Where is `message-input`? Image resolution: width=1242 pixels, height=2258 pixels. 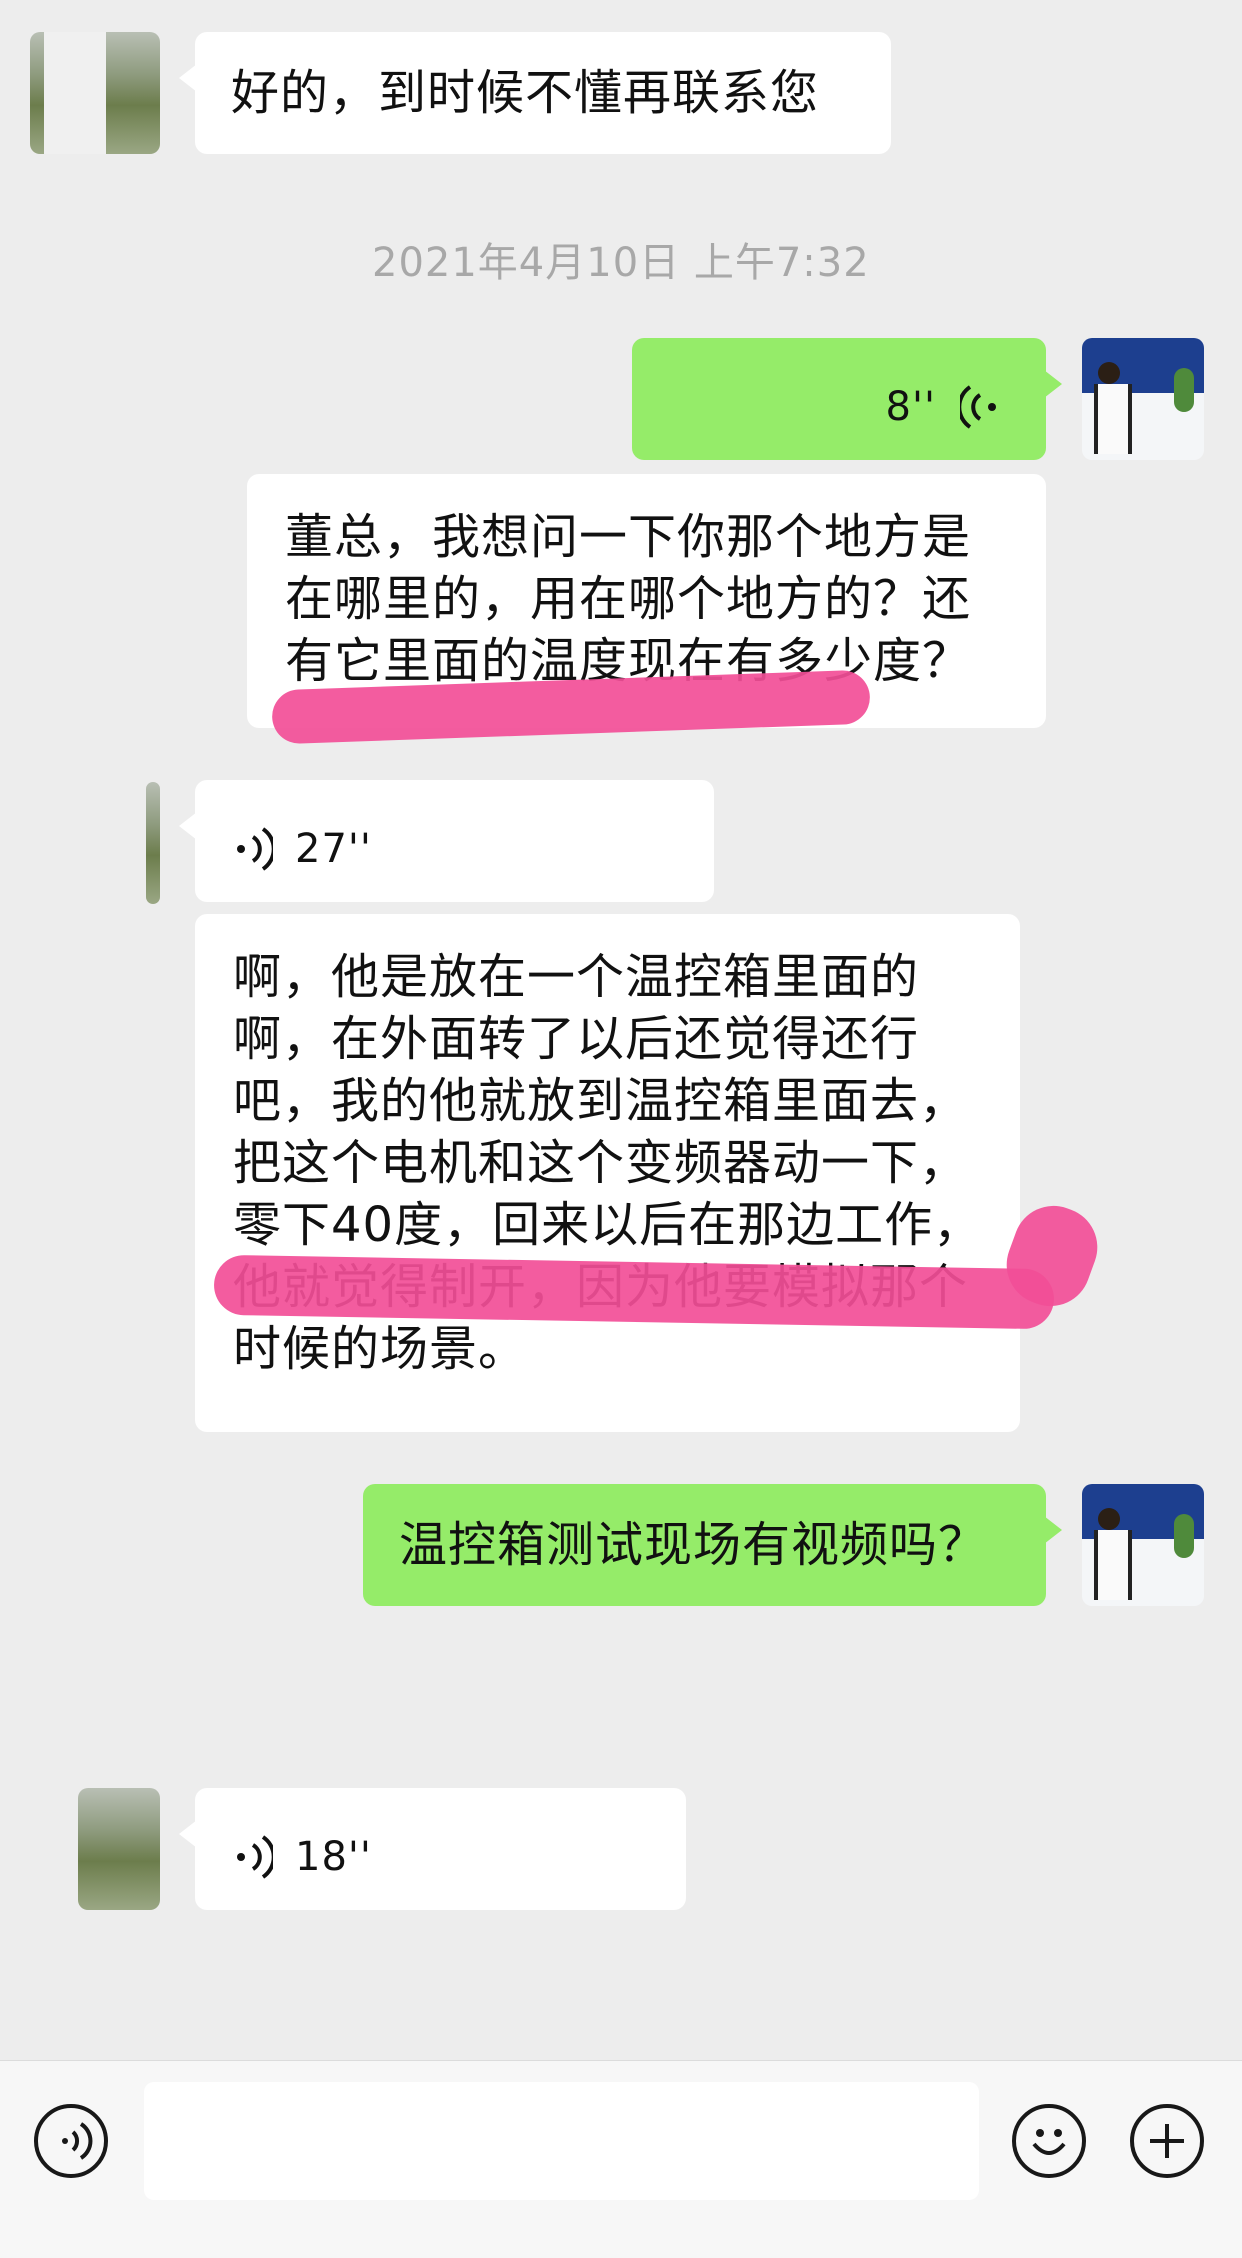 message-input is located at coordinates (561, 2141).